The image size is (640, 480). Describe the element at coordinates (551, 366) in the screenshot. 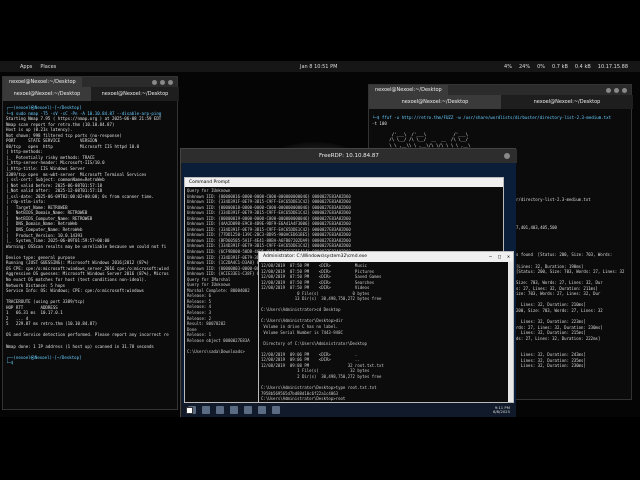

I see `terminal-line: Lines: 32, Duration: 230ms]` at that location.